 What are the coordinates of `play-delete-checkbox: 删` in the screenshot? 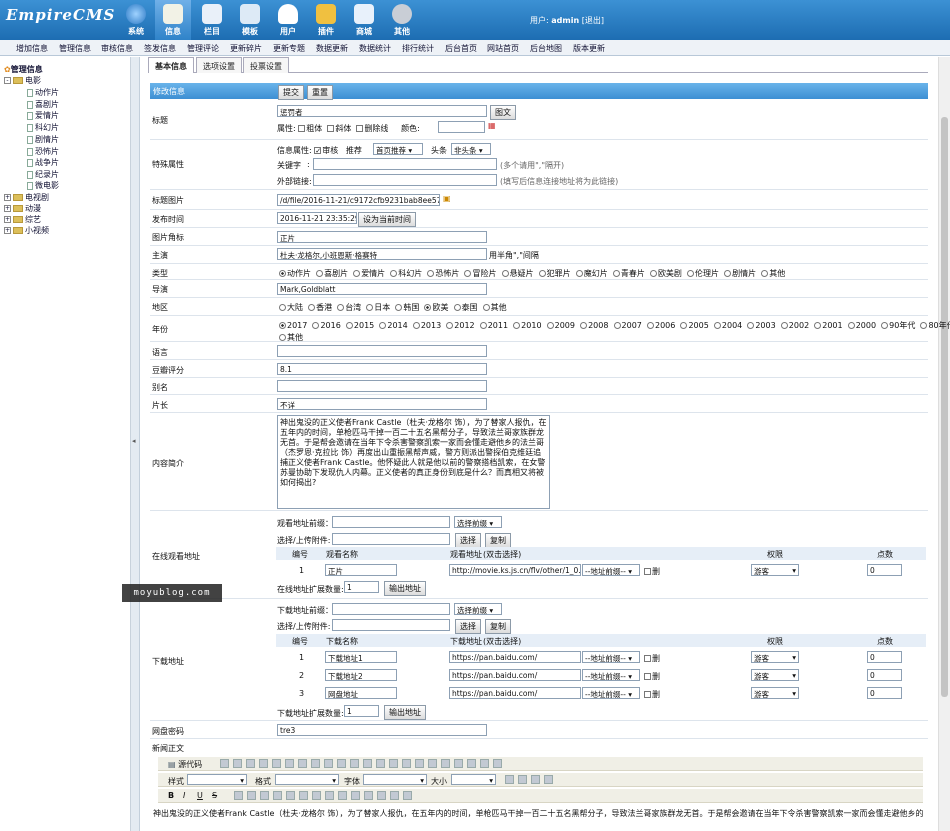 It's located at (652, 571).